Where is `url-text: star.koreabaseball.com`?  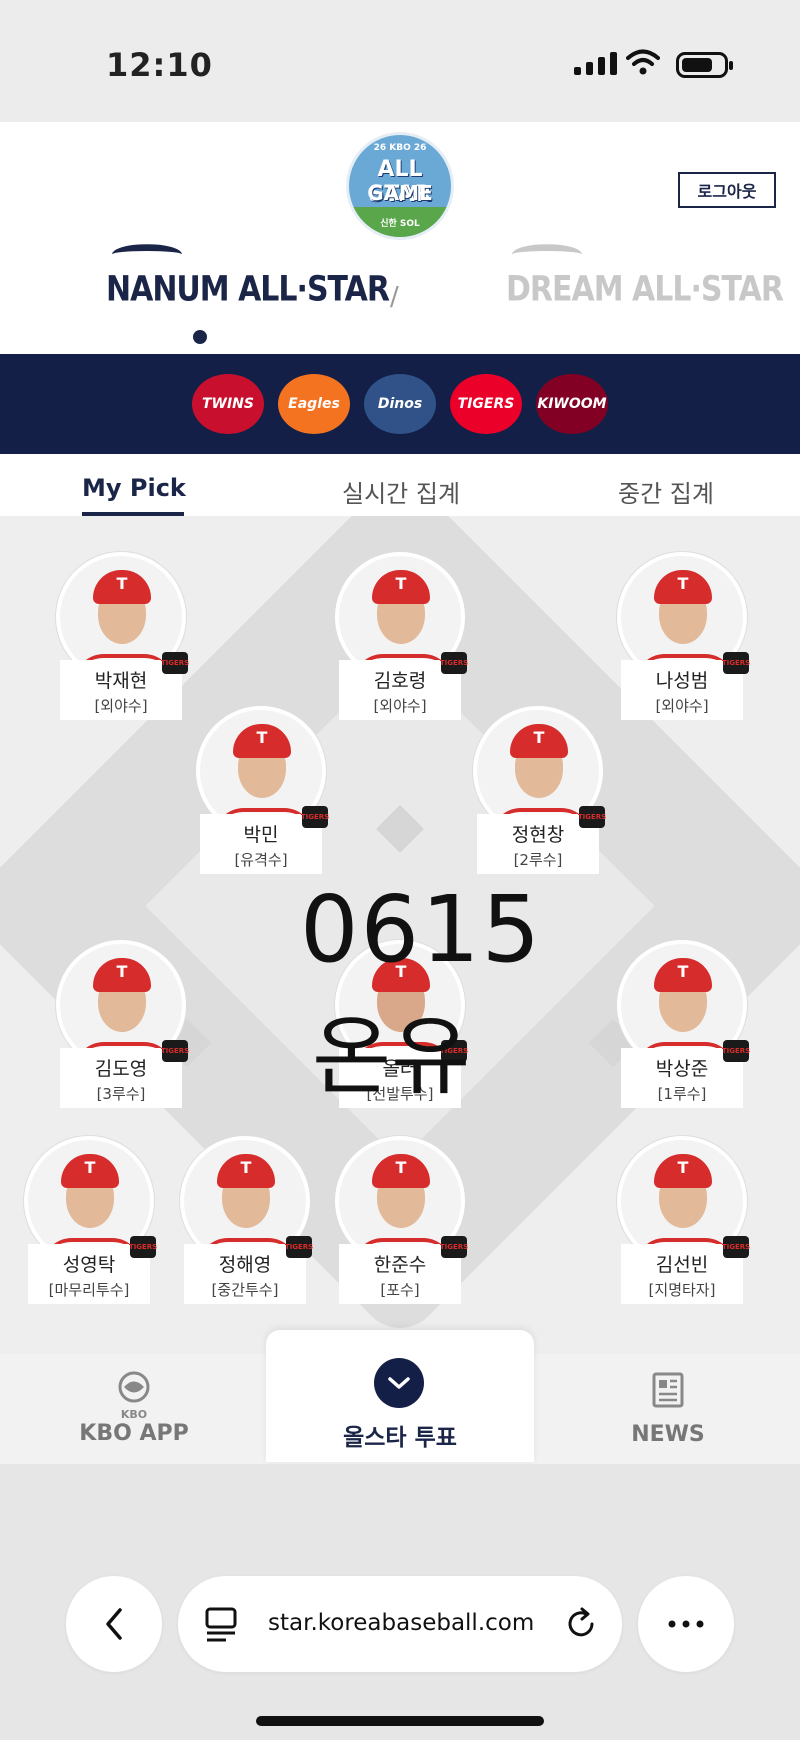
url-text: star.koreabaseball.com is located at coordinates (401, 1623).